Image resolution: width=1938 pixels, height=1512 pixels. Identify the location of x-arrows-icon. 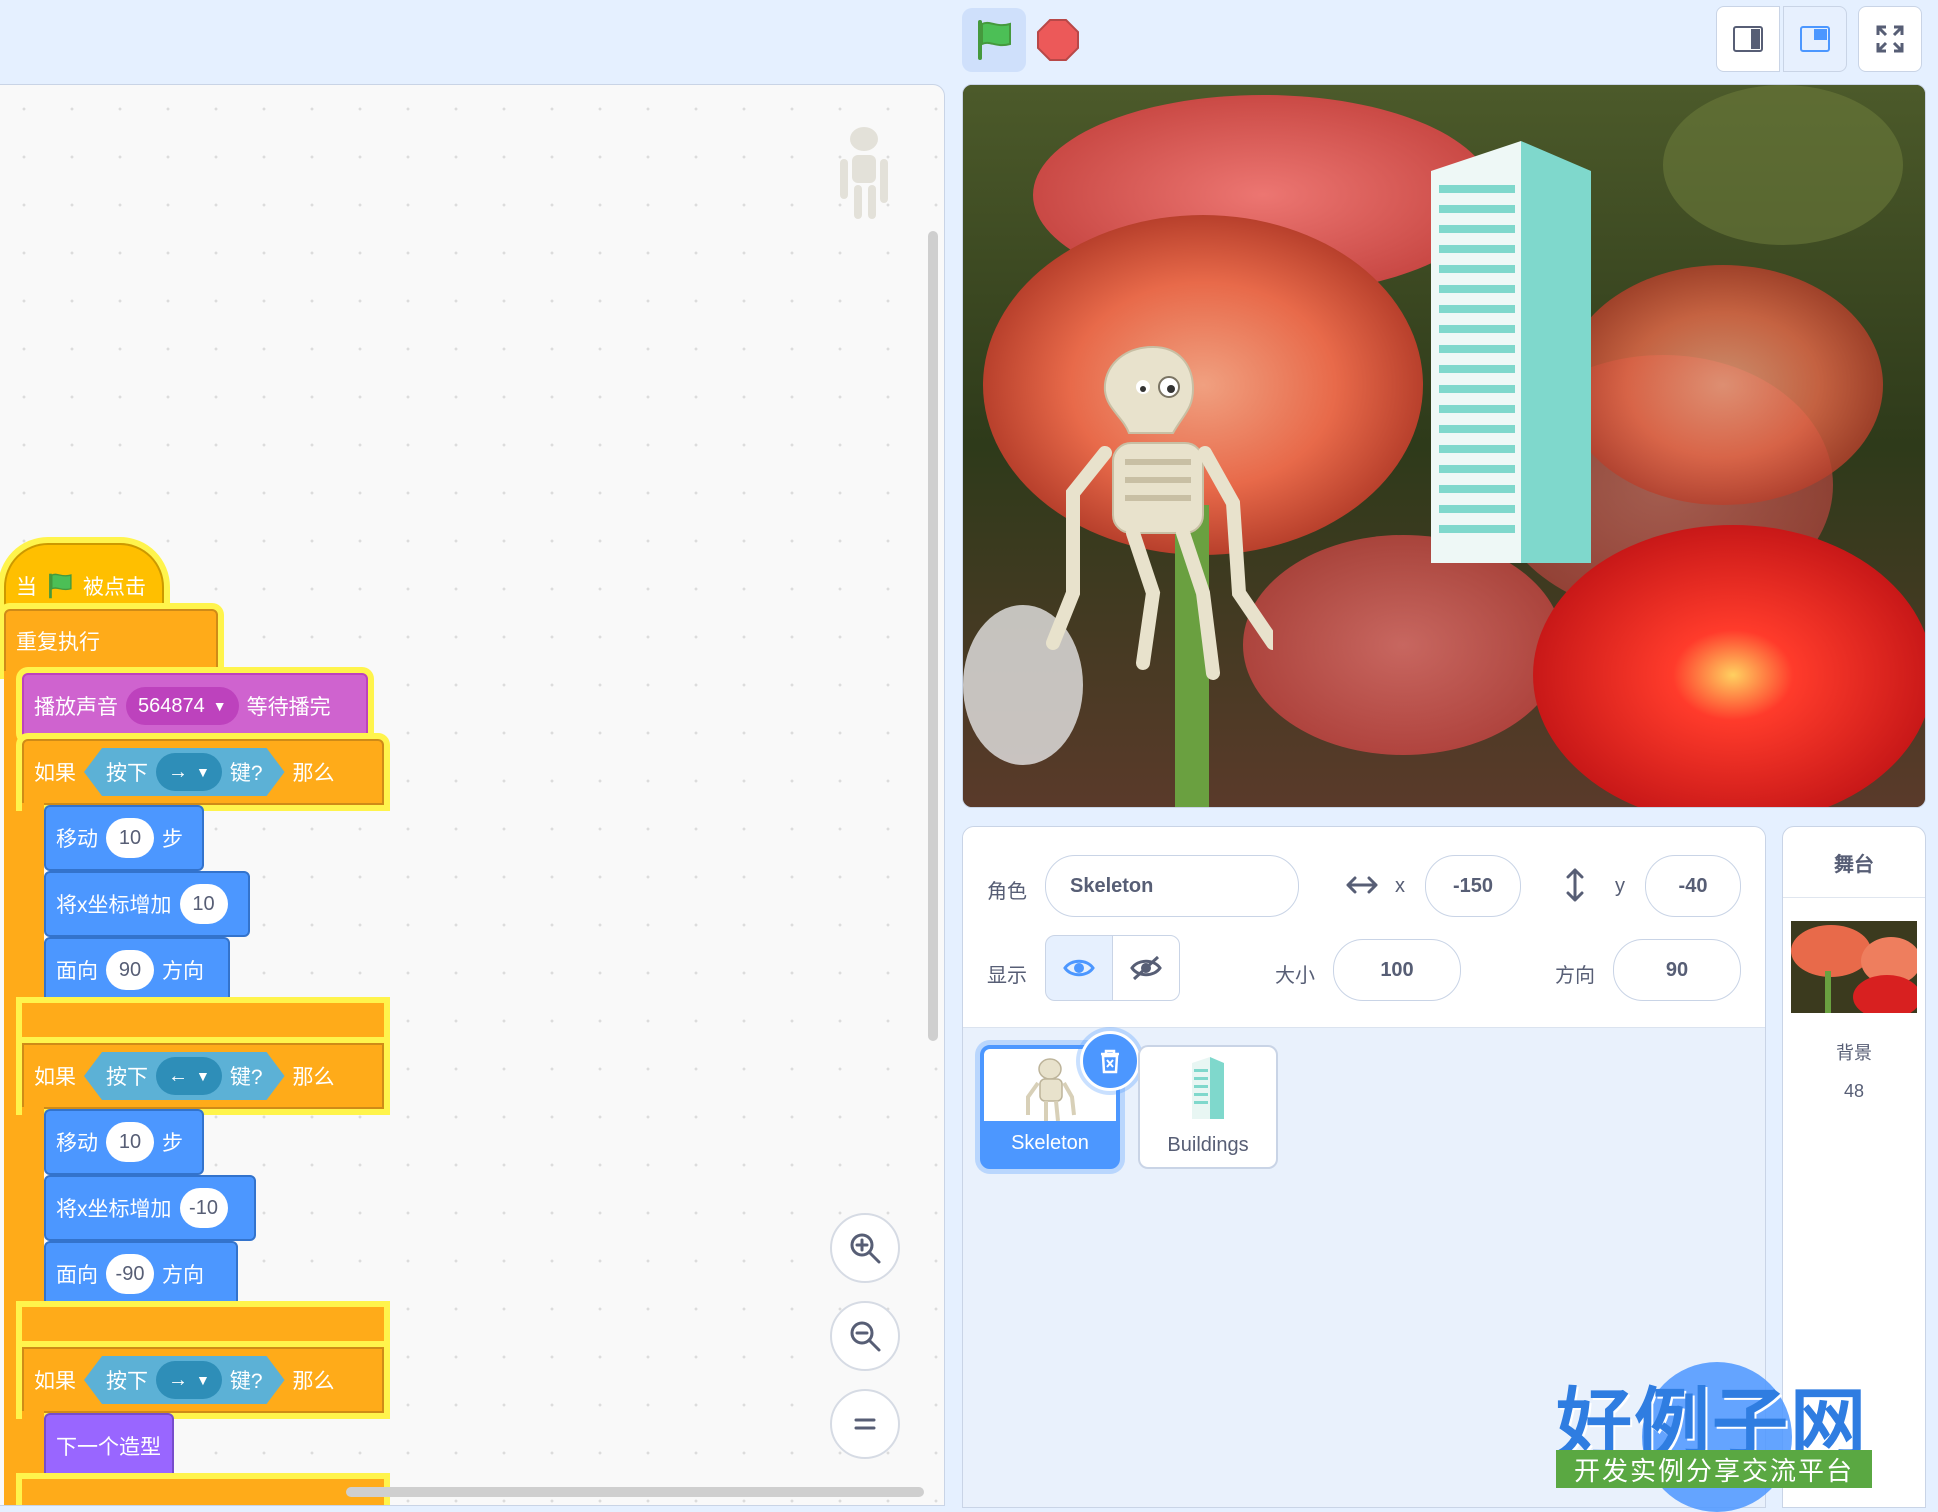
(1362, 885).